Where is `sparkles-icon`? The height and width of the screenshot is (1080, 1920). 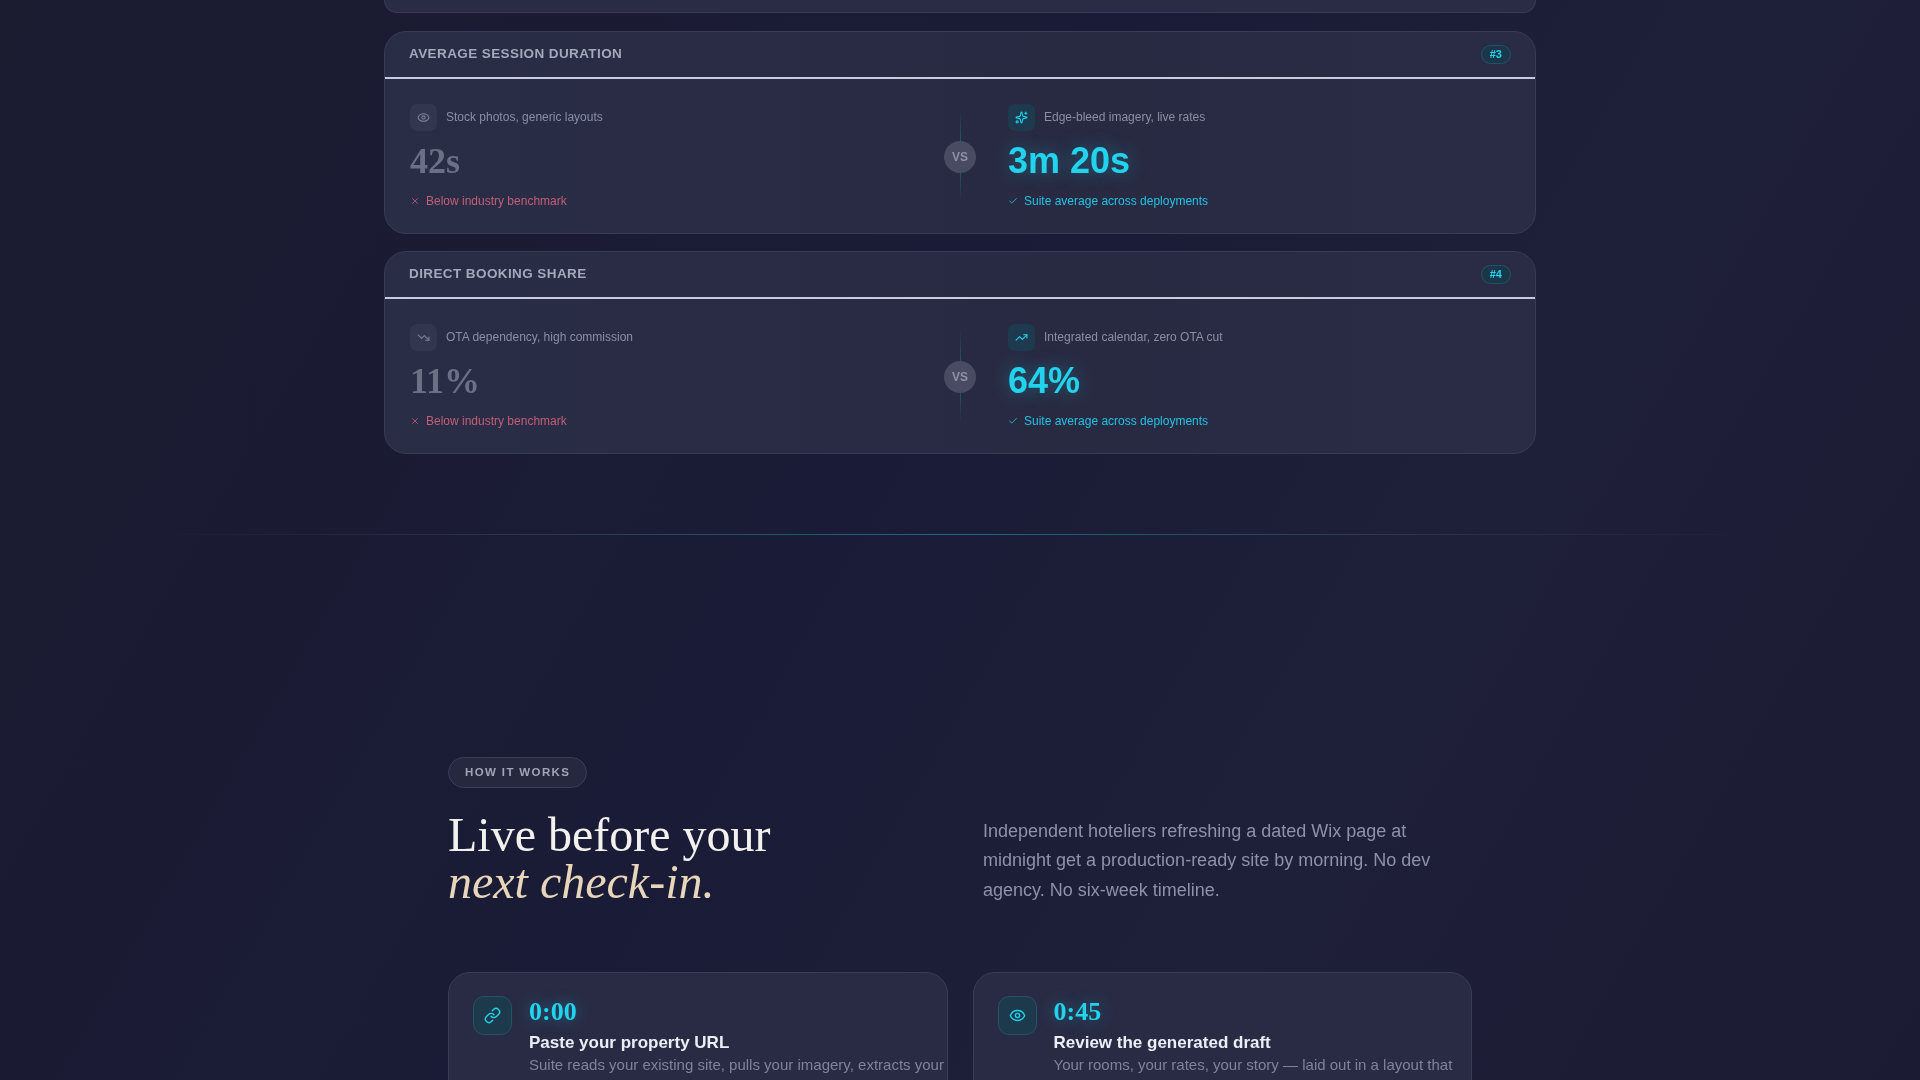 sparkles-icon is located at coordinates (1021, 117).